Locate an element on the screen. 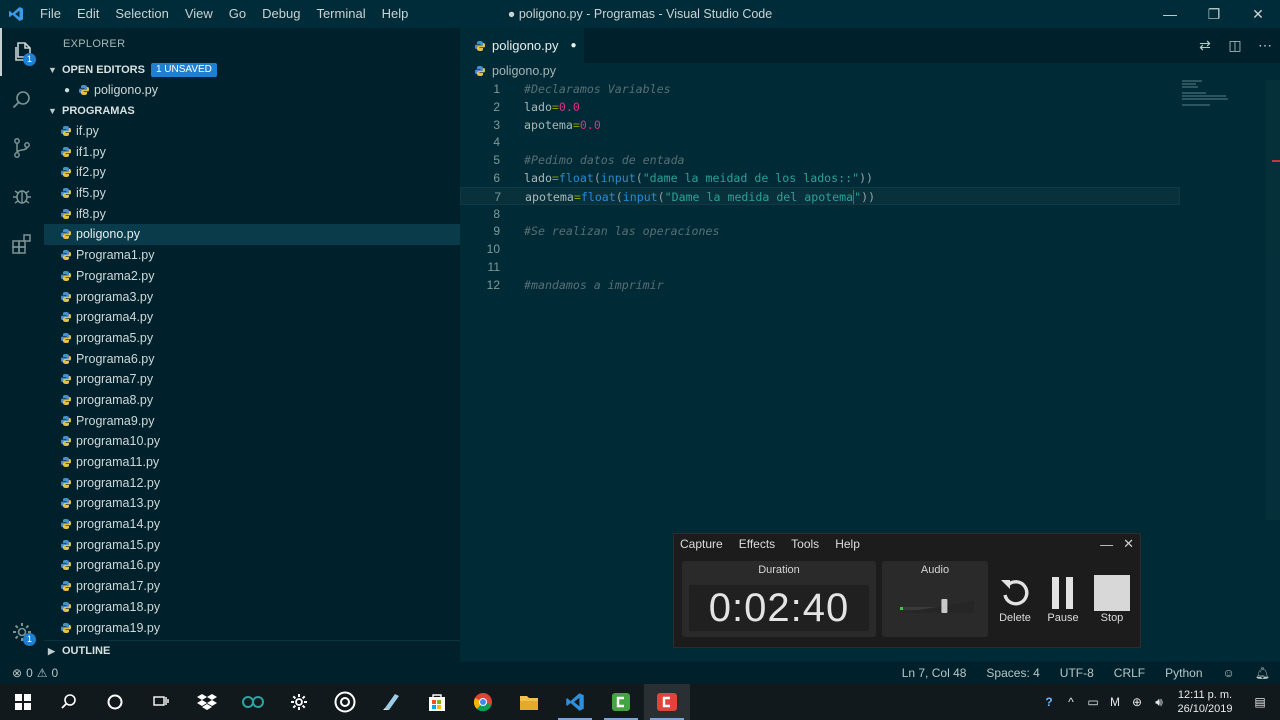 The image size is (1280, 720). file-item: Programa6.py is located at coordinates (252, 358).